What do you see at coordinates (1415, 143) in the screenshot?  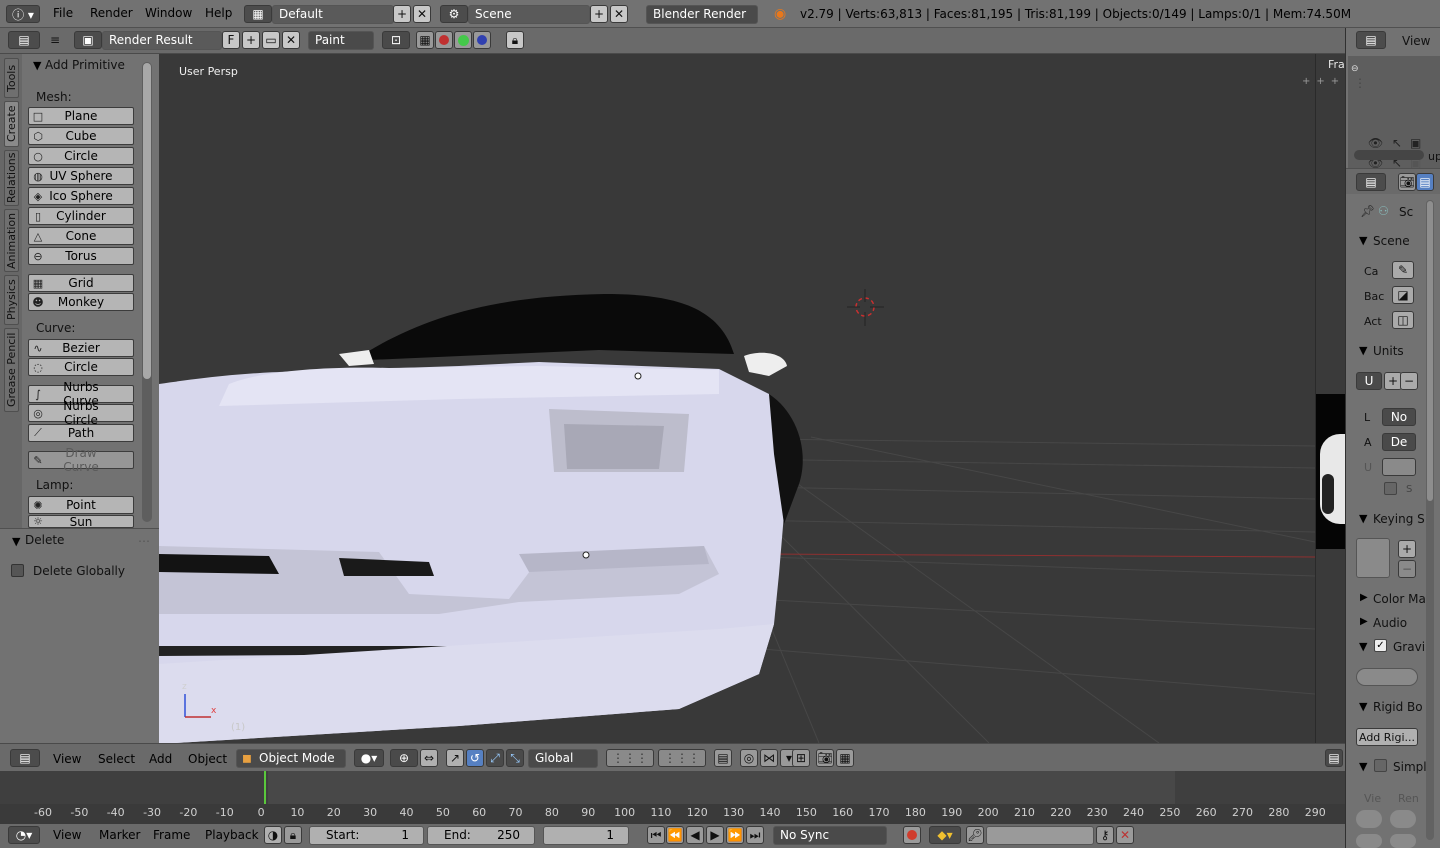 I see `camera-icon: ▣` at bounding box center [1415, 143].